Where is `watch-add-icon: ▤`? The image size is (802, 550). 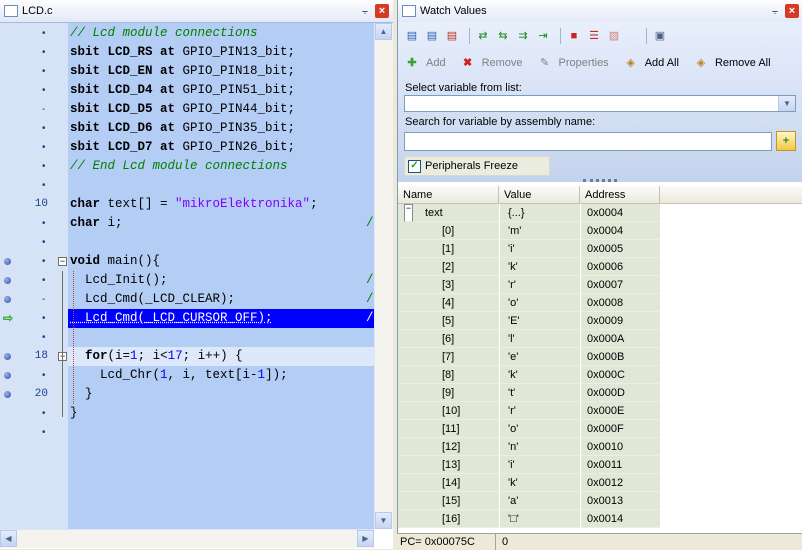 watch-add-icon: ▤ is located at coordinates (412, 36).